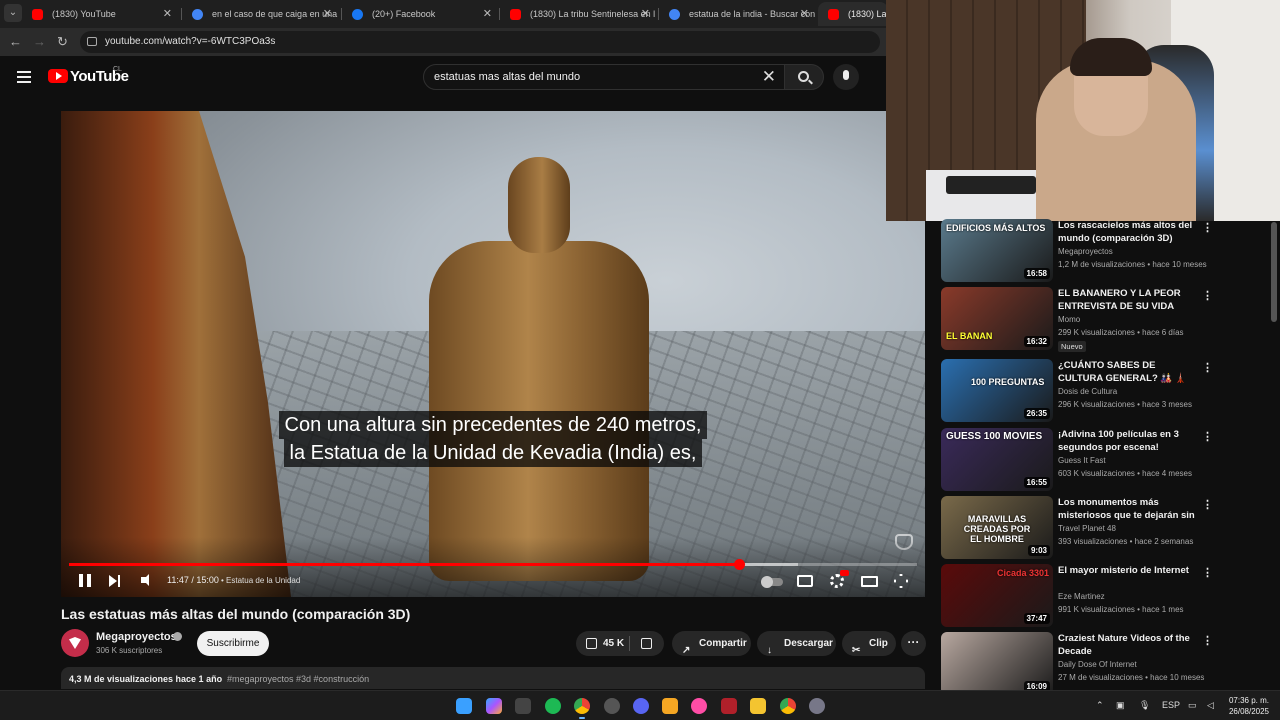  What do you see at coordinates (15, 41) in the screenshot?
I see `back-arrow-icon: ←` at bounding box center [15, 41].